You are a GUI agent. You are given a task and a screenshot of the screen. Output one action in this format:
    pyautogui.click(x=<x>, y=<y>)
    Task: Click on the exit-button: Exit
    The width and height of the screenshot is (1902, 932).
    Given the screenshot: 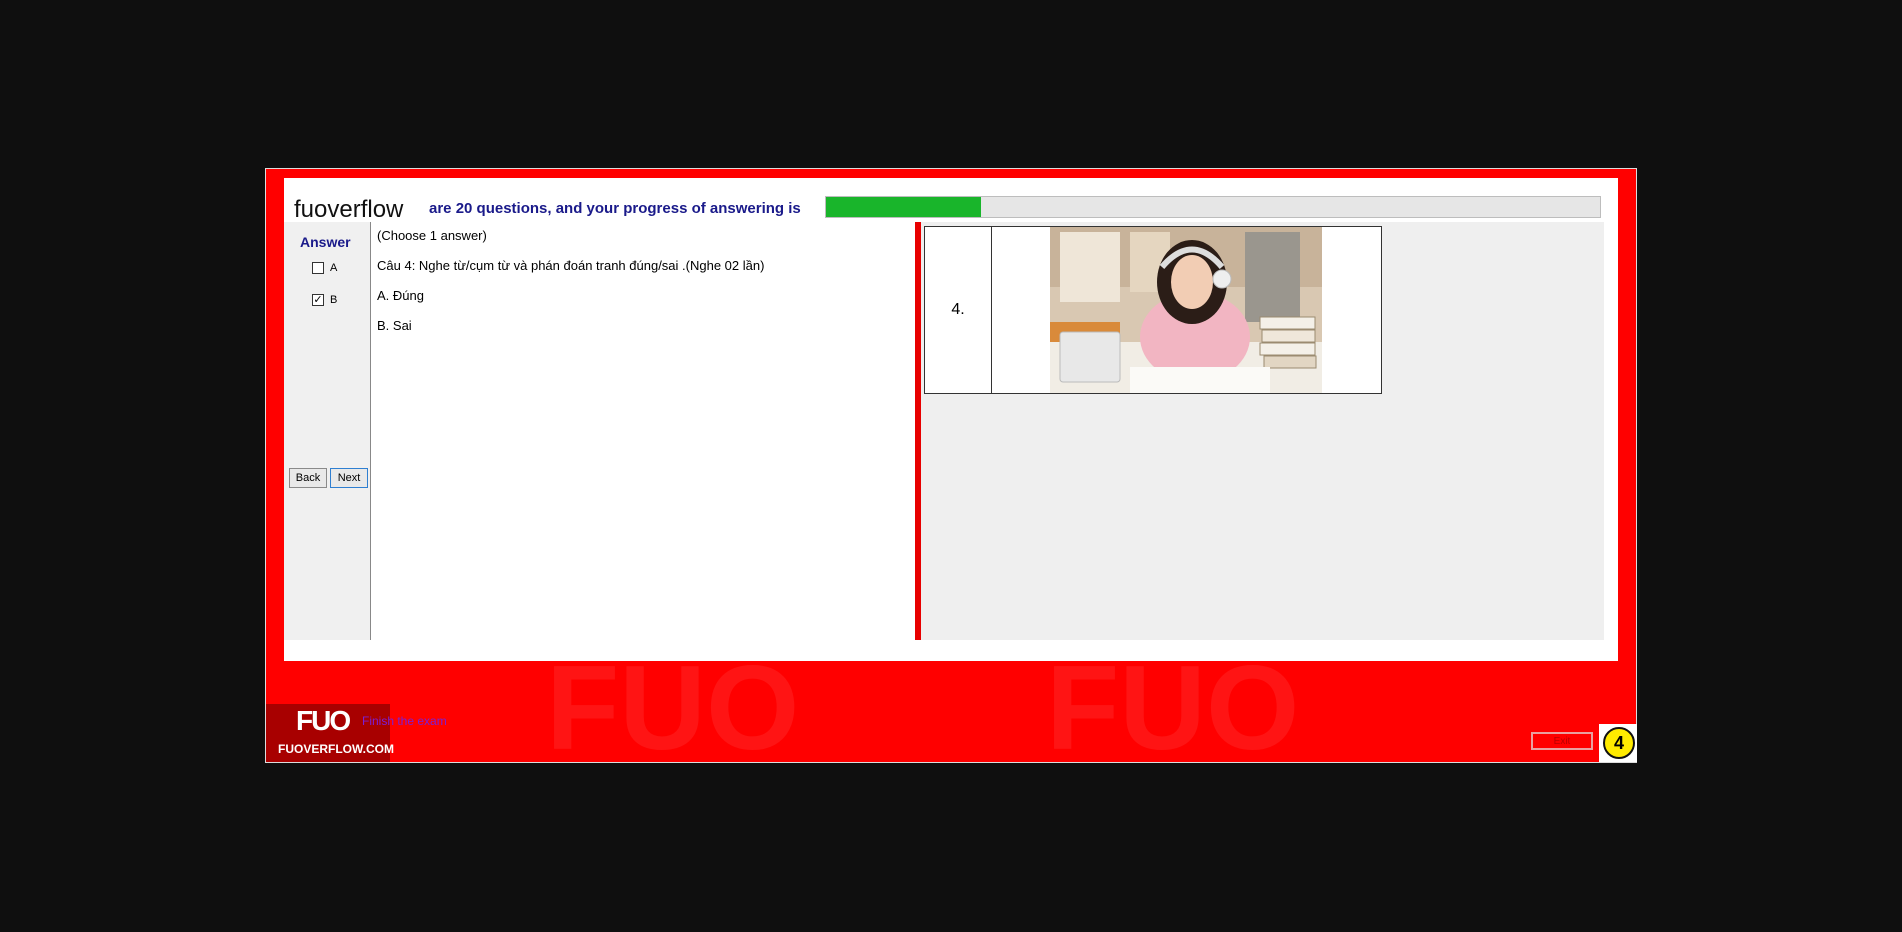 What is the action you would take?
    pyautogui.click(x=1562, y=741)
    